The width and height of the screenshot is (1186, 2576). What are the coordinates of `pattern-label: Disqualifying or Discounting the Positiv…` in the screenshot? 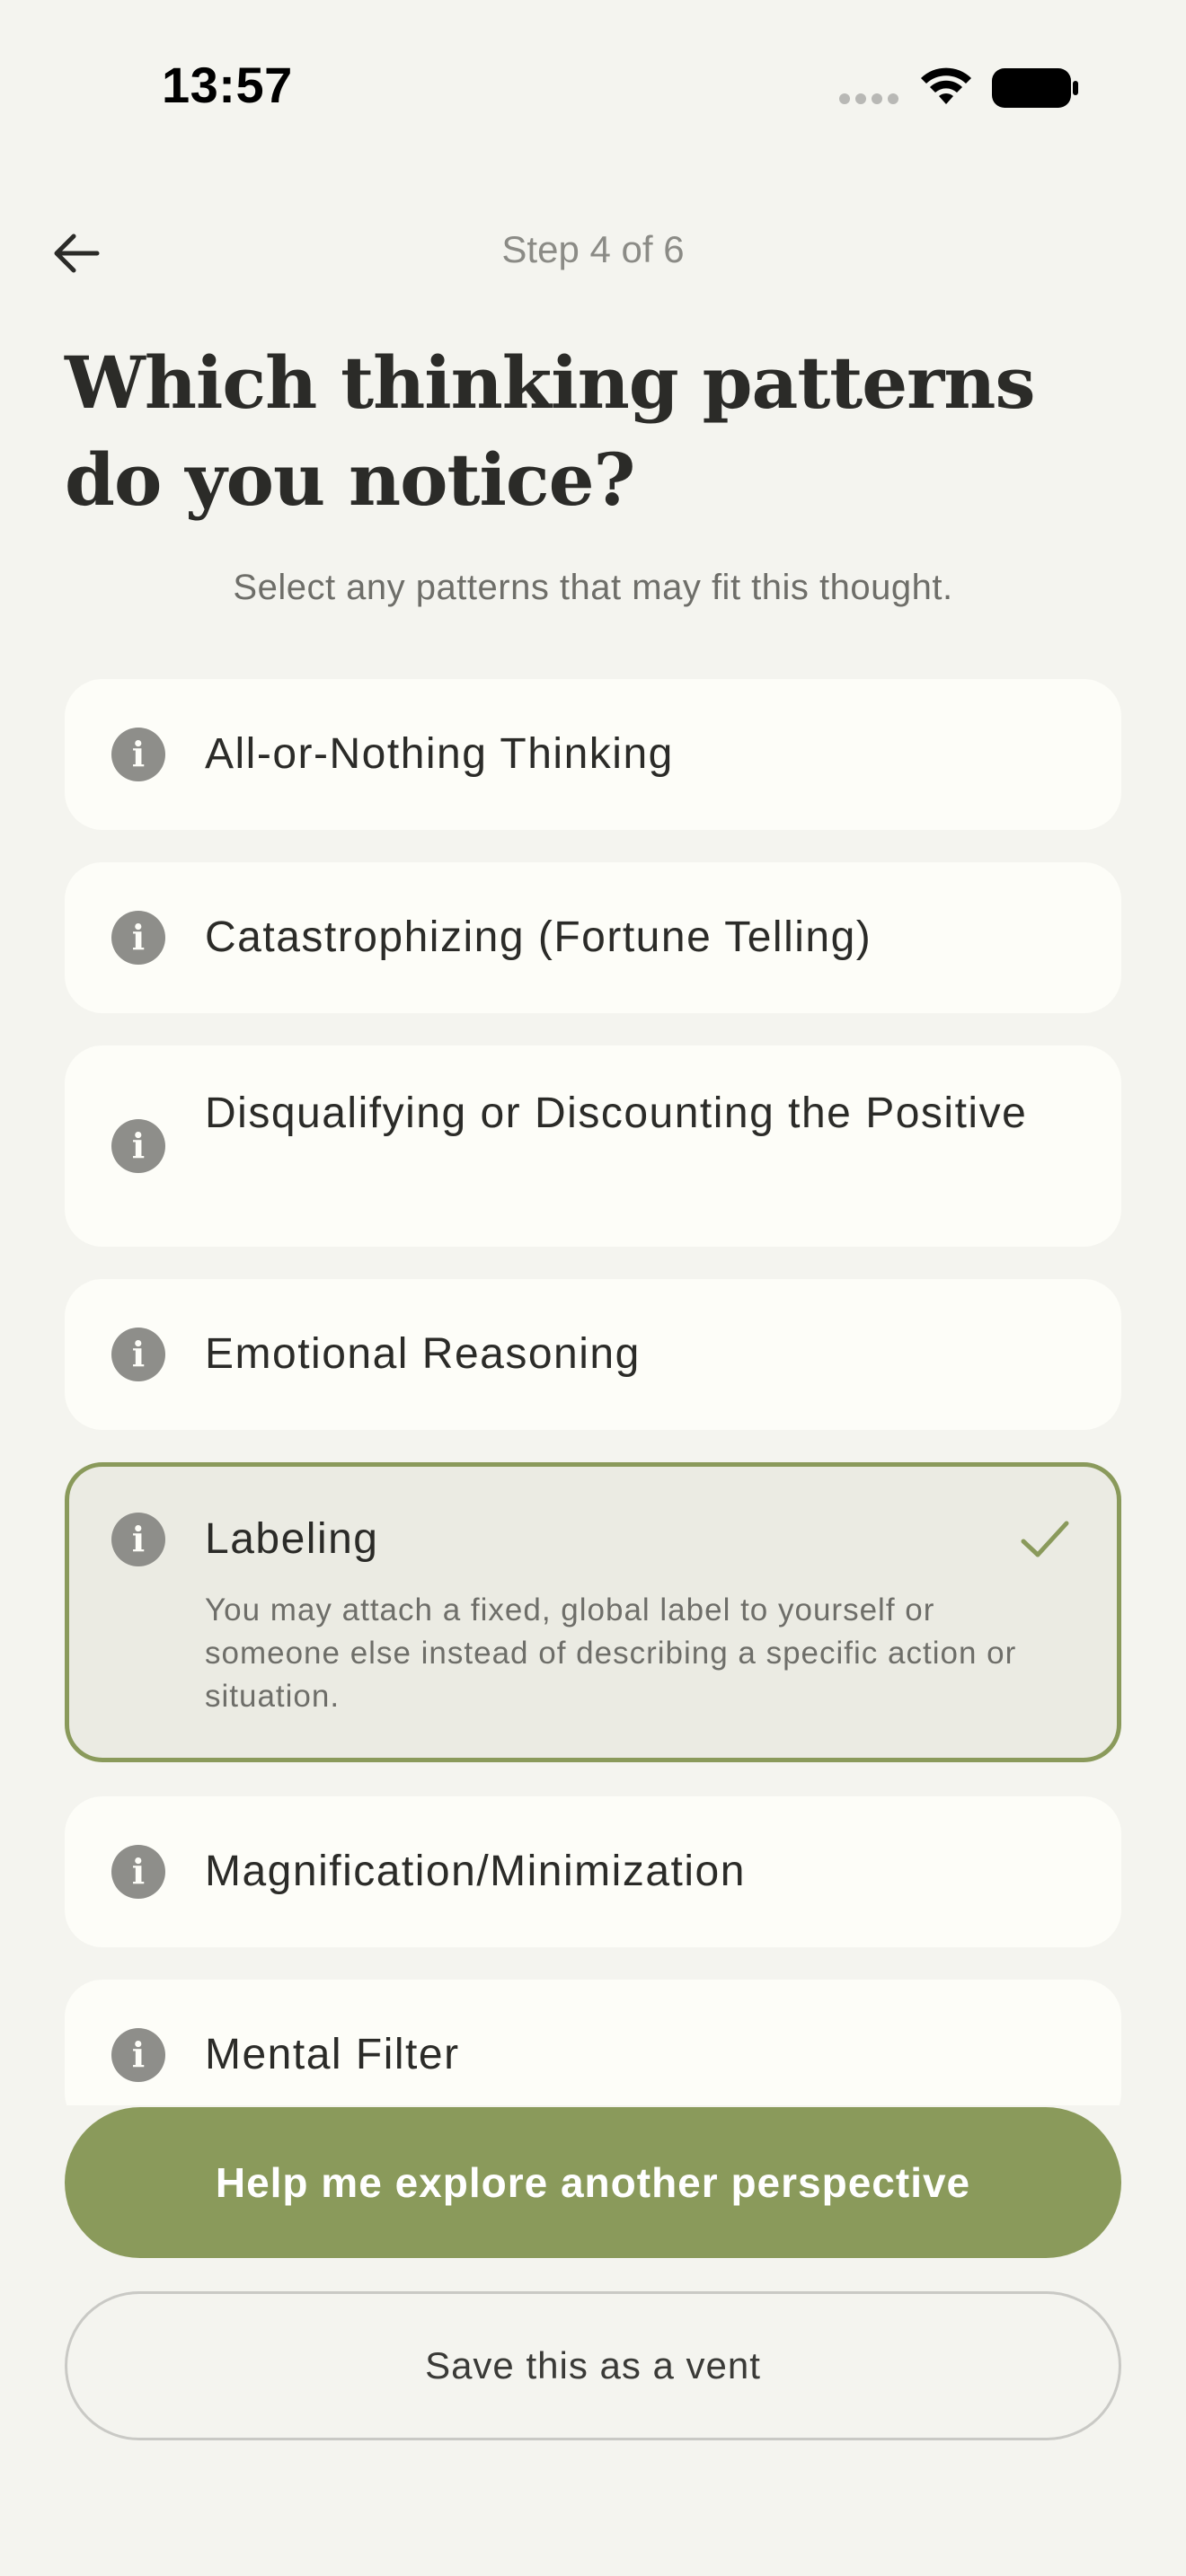 It's located at (616, 1113).